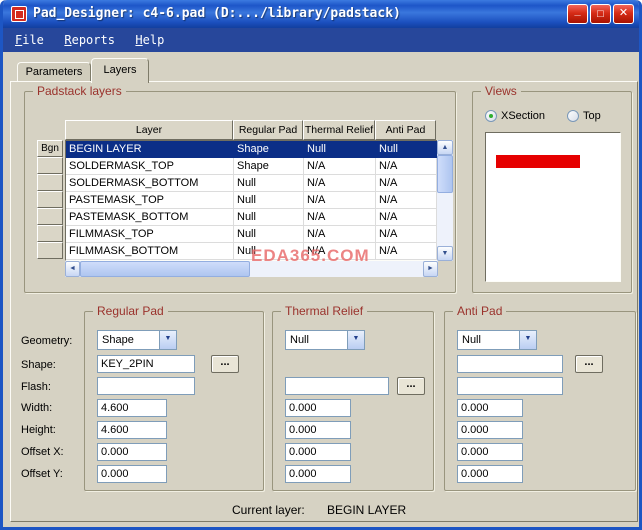 The image size is (642, 530). I want to click on anti-geometry-value: Null, so click(471, 340).